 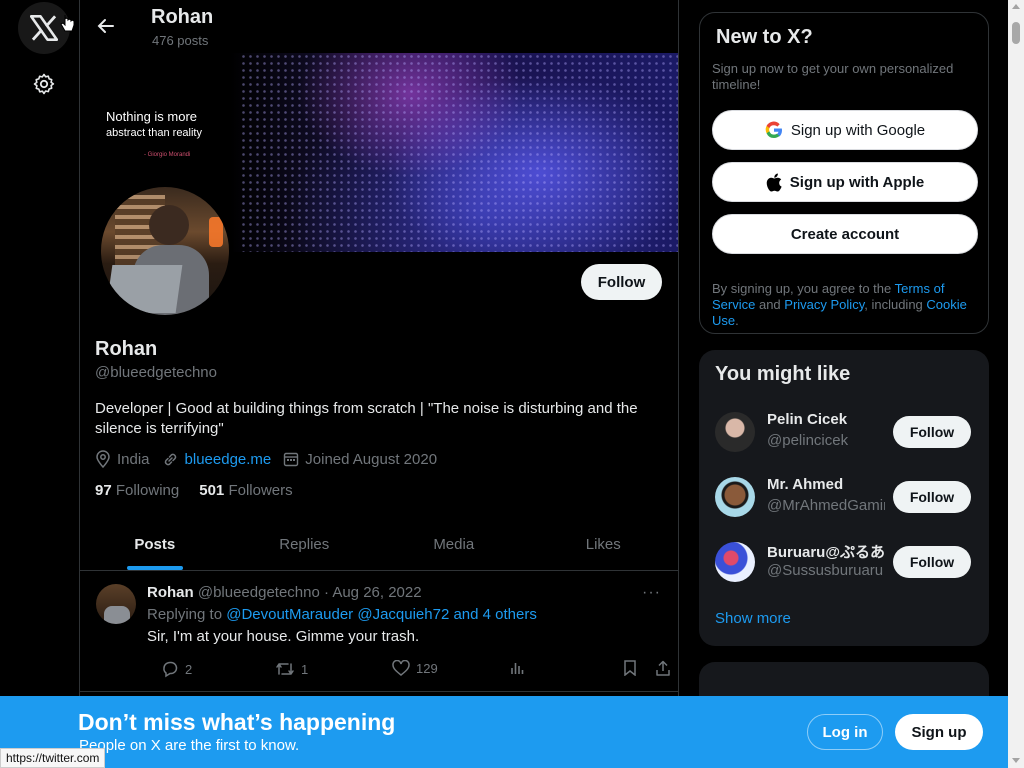 What do you see at coordinates (126, 349) in the screenshot?
I see `profile-name: Rohan` at bounding box center [126, 349].